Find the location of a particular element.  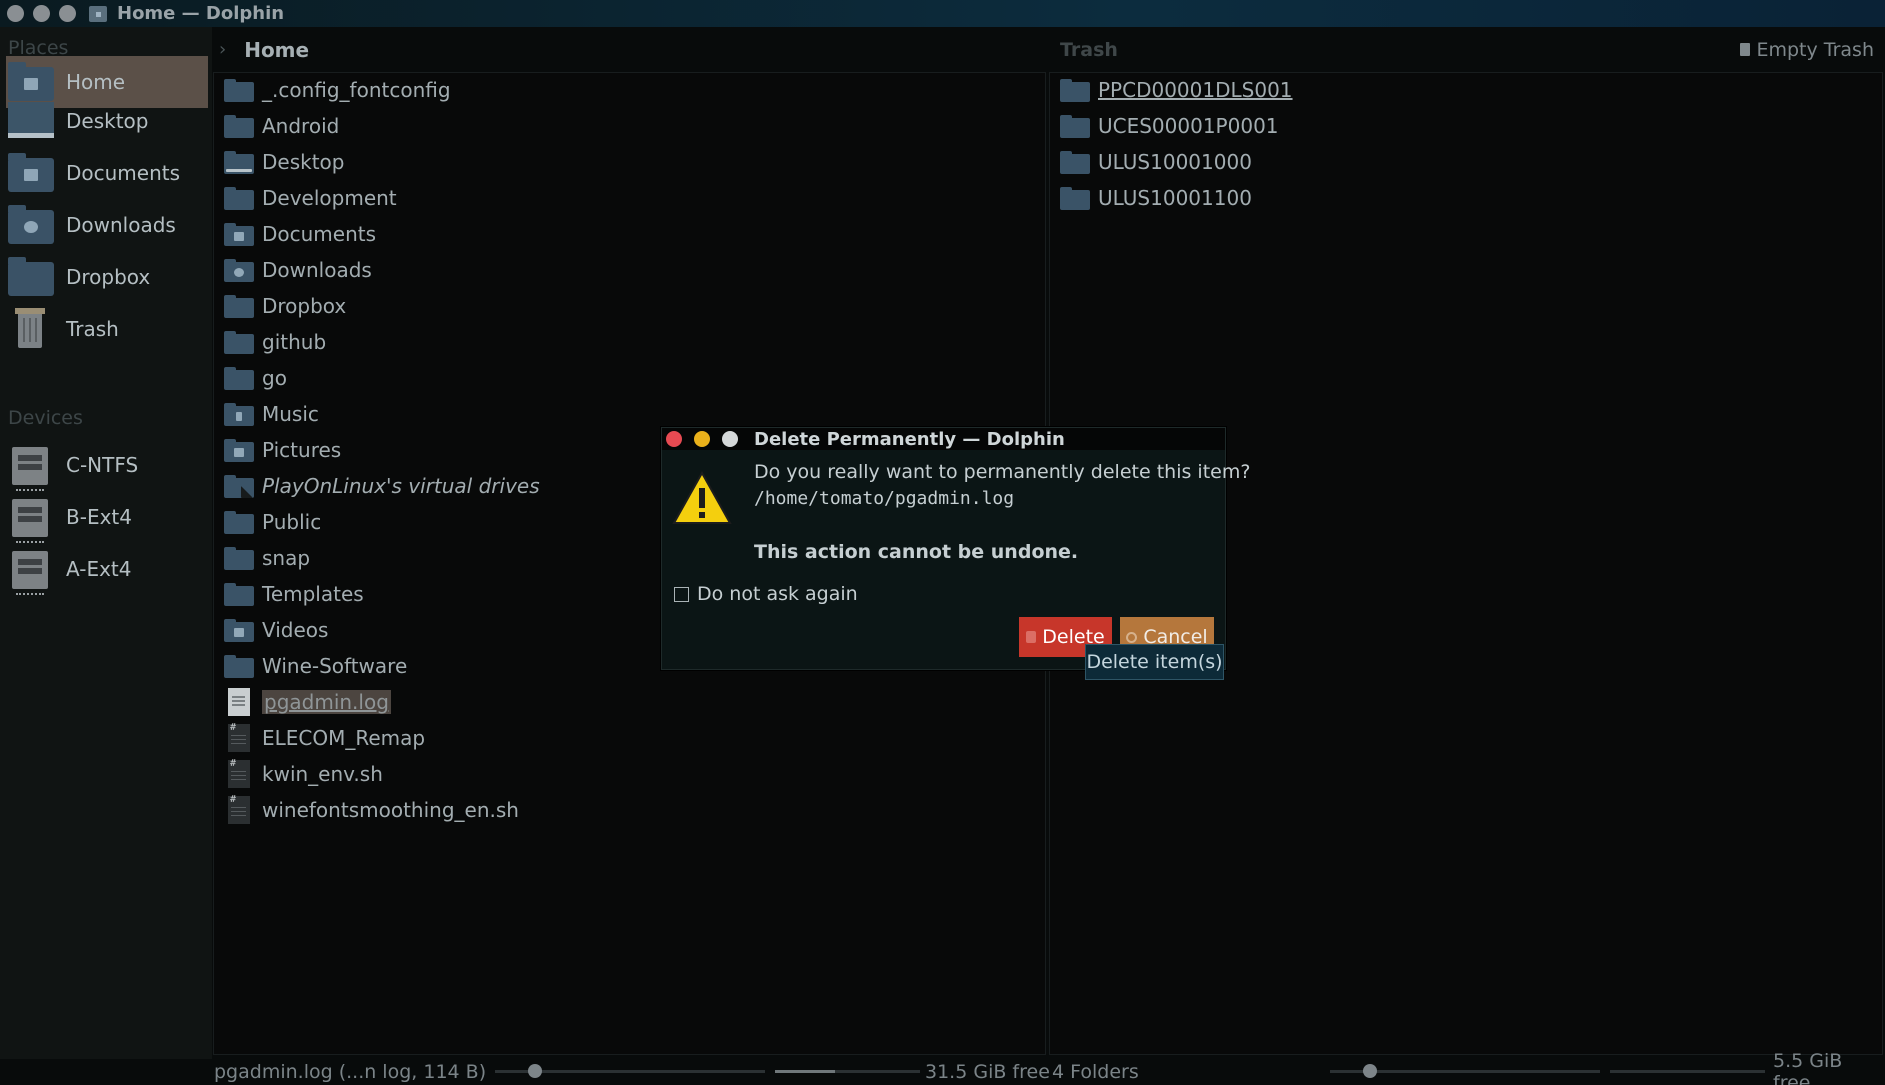

checkbox-box is located at coordinates (681, 594).